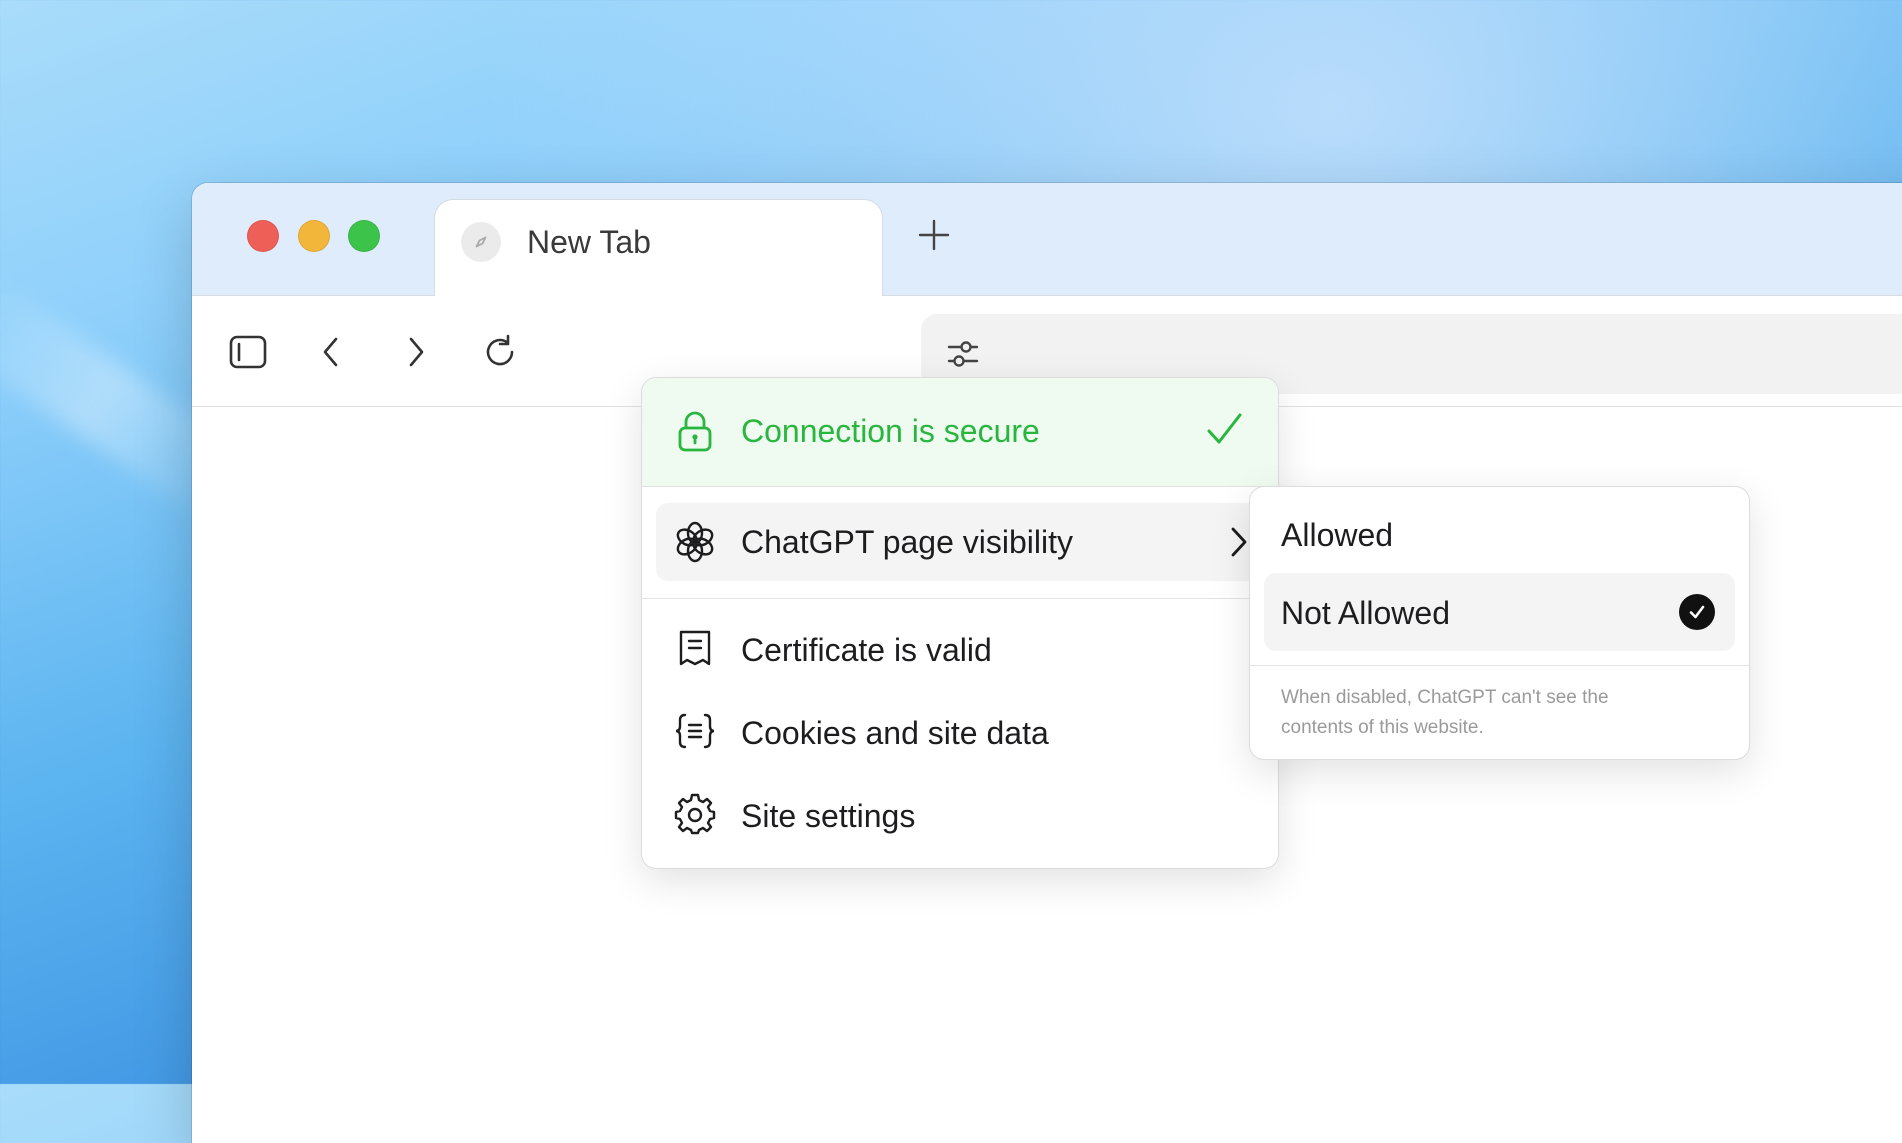  What do you see at coordinates (960, 814) in the screenshot?
I see `site-settings-row: Site settings` at bounding box center [960, 814].